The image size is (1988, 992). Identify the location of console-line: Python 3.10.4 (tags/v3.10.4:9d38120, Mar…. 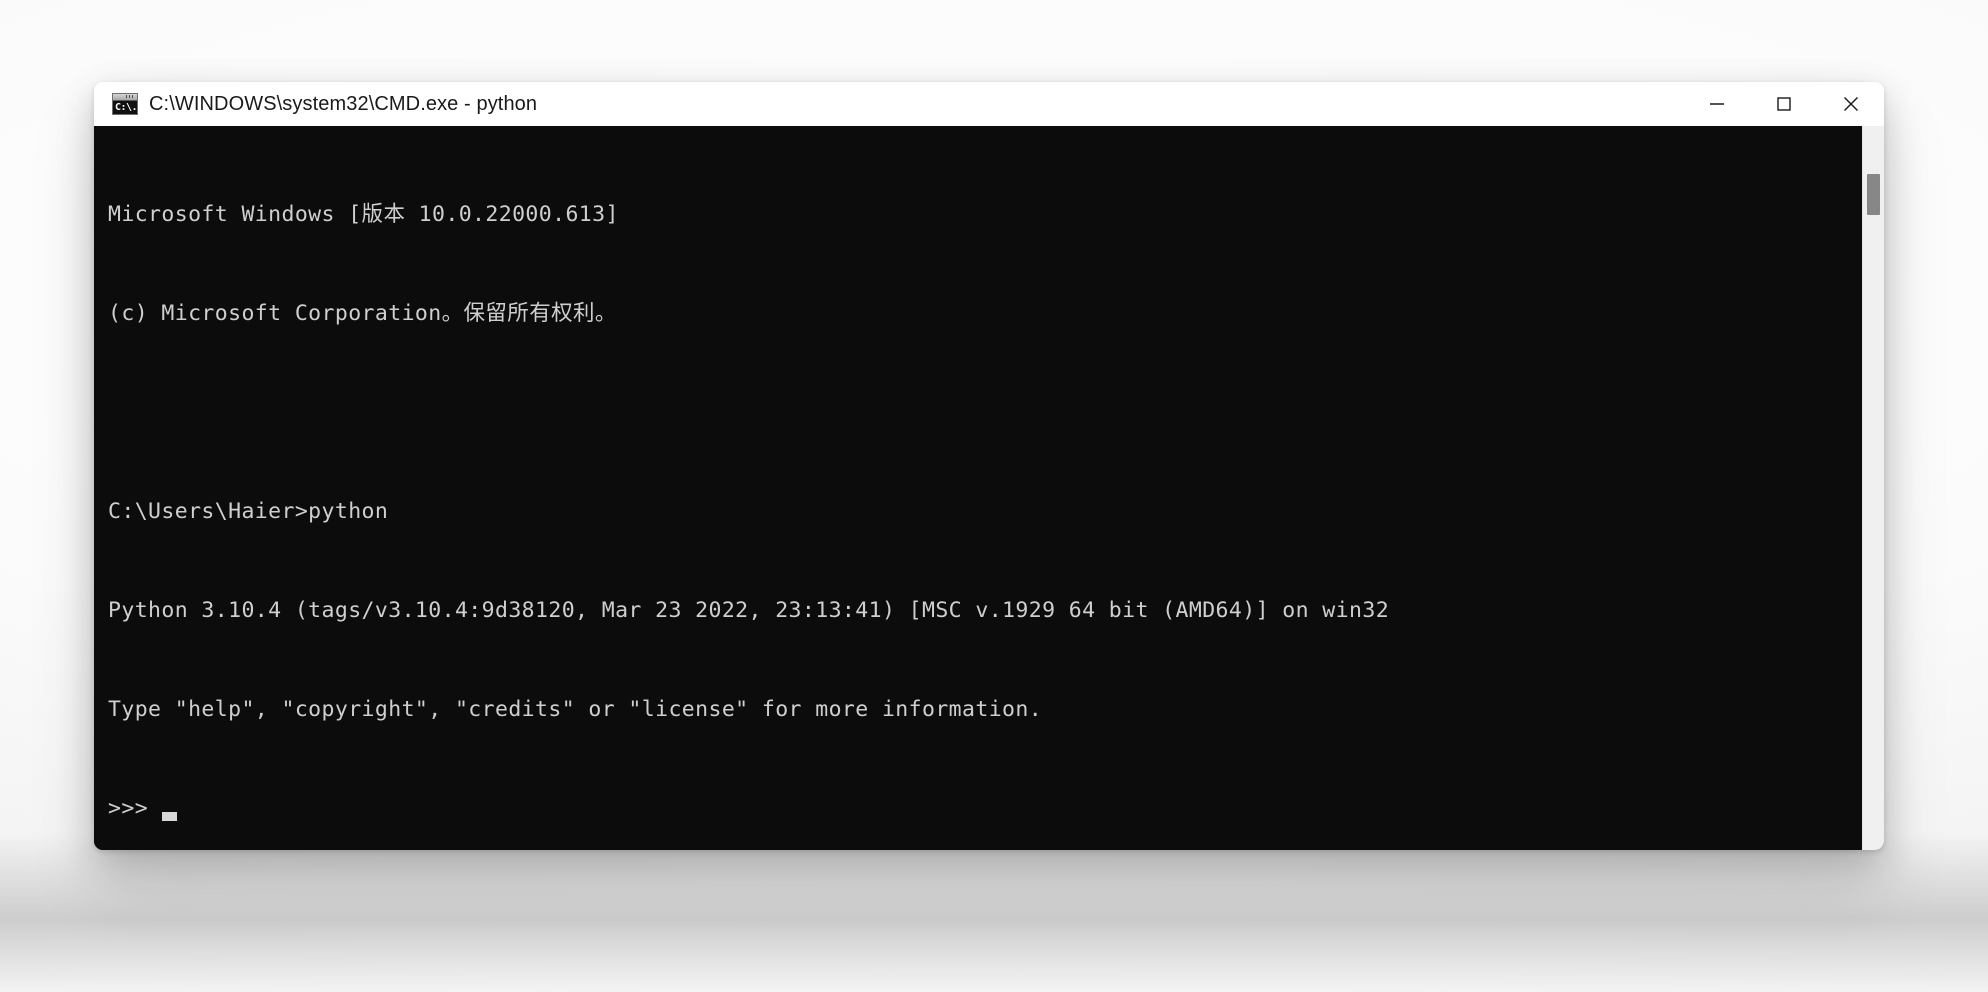
(749, 610).